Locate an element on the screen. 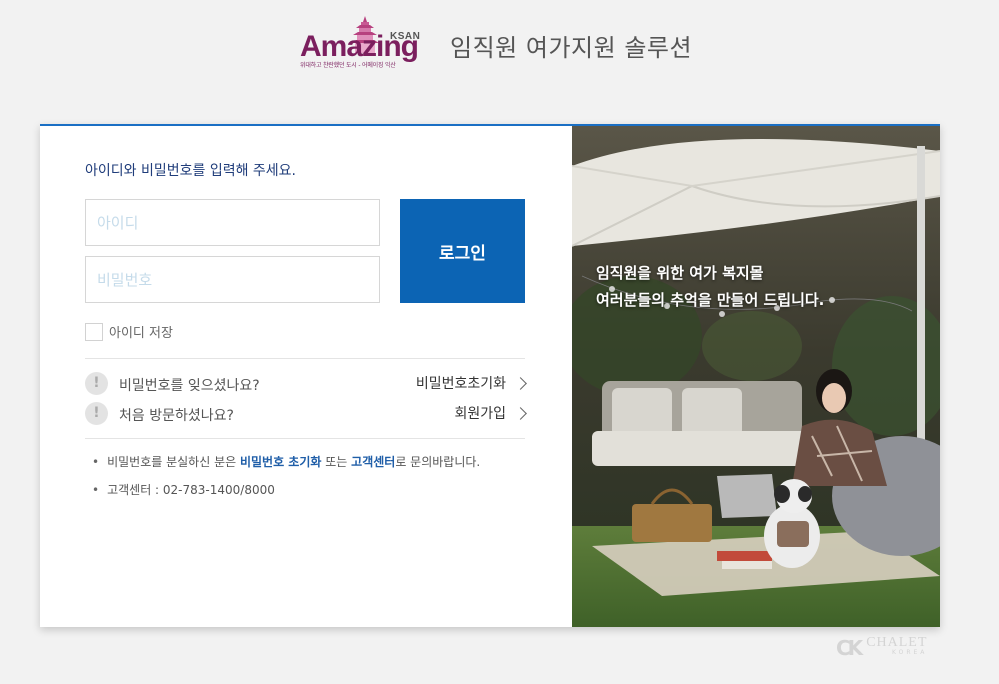 The height and width of the screenshot is (684, 999). notice-lost-password: 비밀번호를 분실하신 분은 비밀번호 초기화 또는 고객센터로 문의바랍니다. is located at coordinates (286, 461).